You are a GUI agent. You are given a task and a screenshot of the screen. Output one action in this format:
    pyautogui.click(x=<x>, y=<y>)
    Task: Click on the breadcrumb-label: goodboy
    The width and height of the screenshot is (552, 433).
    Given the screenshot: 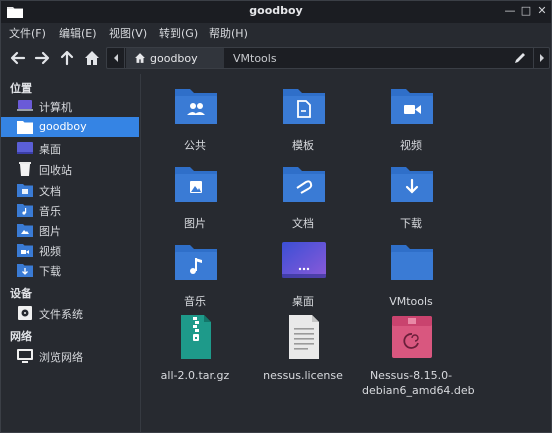 What is the action you would take?
    pyautogui.click(x=174, y=58)
    